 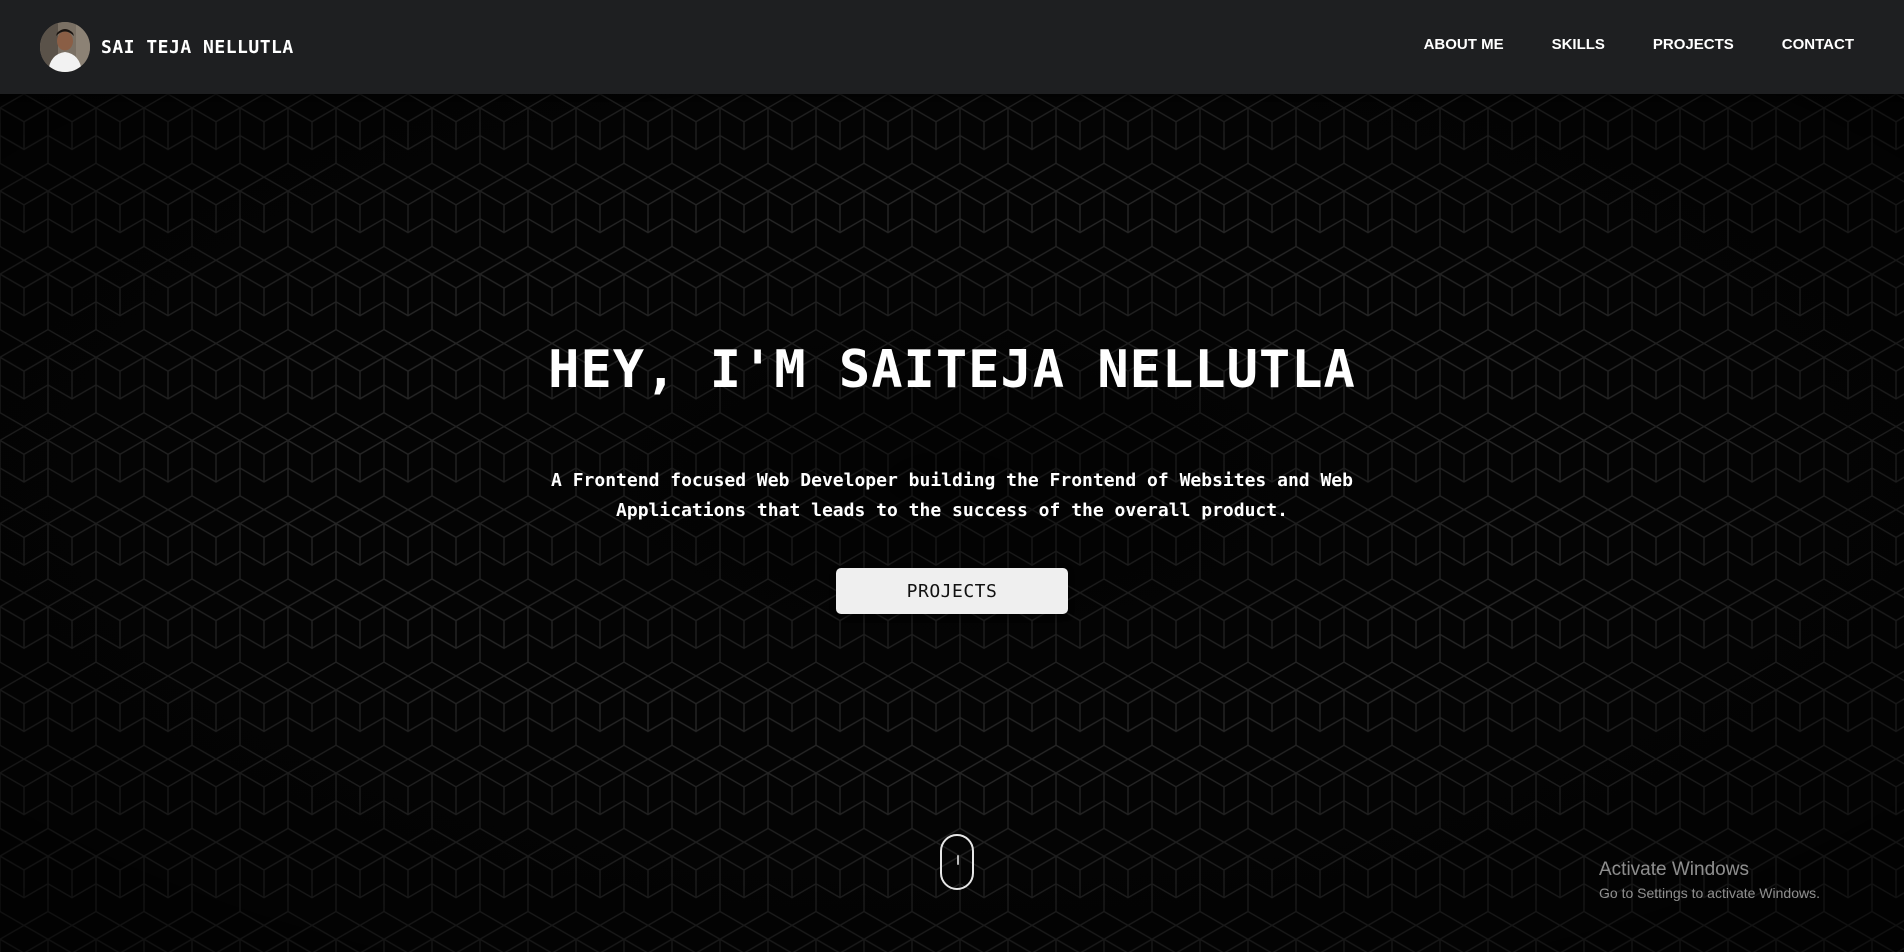 I want to click on hero-title: HEY, I'M SAITEJA NELLUTLA, so click(x=952, y=370).